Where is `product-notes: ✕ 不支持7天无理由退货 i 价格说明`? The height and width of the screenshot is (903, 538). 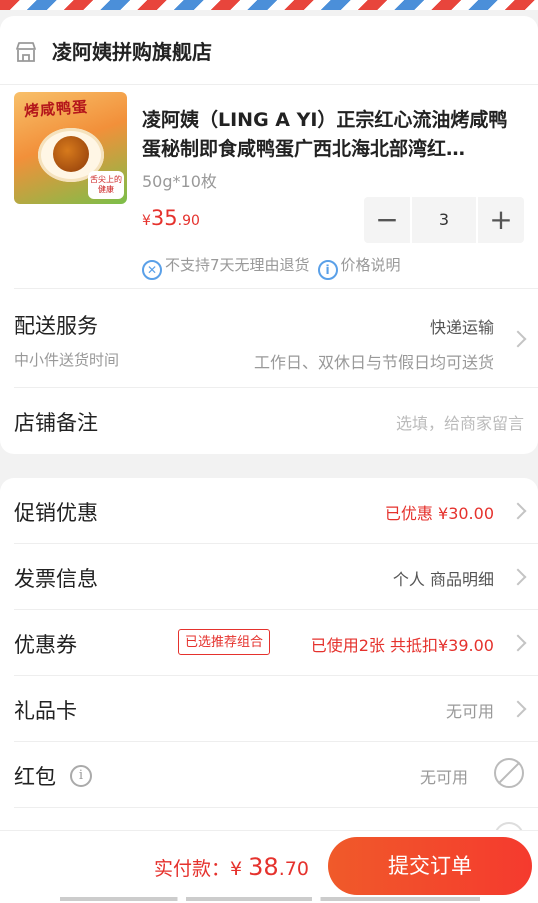
product-notes: ✕ 不支持7天无理由退货 i 价格说明 is located at coordinates (271, 267).